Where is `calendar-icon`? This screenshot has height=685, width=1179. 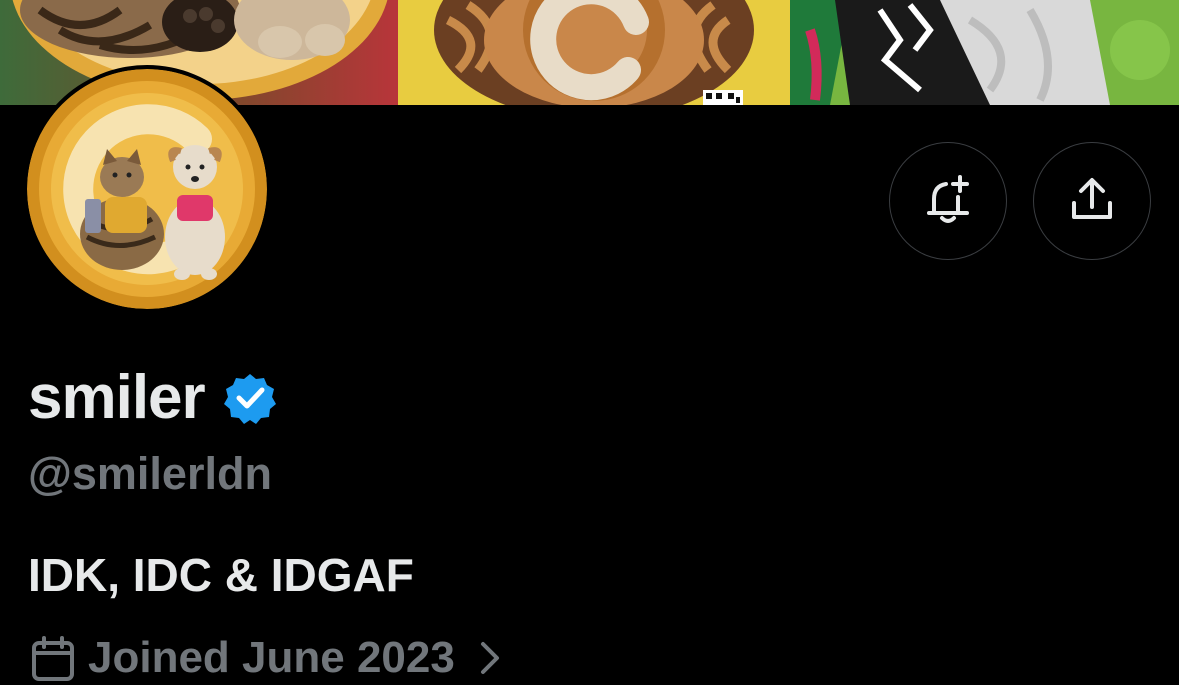 calendar-icon is located at coordinates (53, 658).